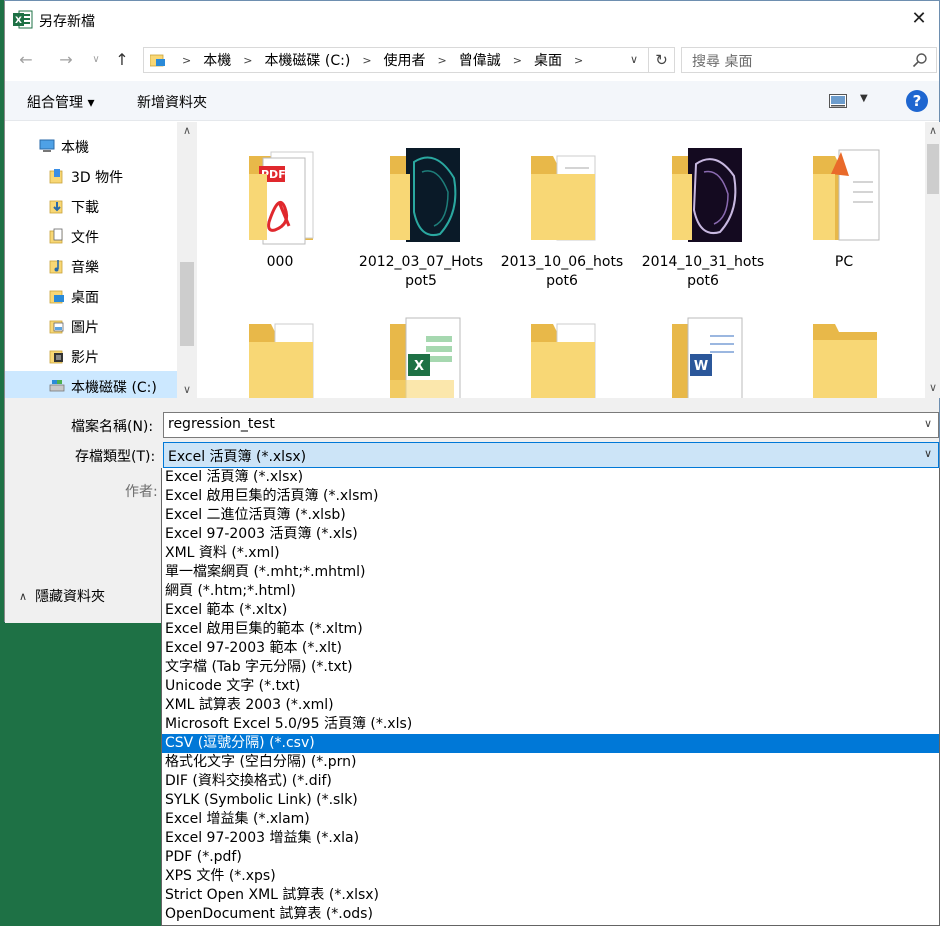 Image resolution: width=940 pixels, height=926 pixels. What do you see at coordinates (550, 705) in the screenshot?
I see `type-option: XML 試算表 2003 (*.xml)` at bounding box center [550, 705].